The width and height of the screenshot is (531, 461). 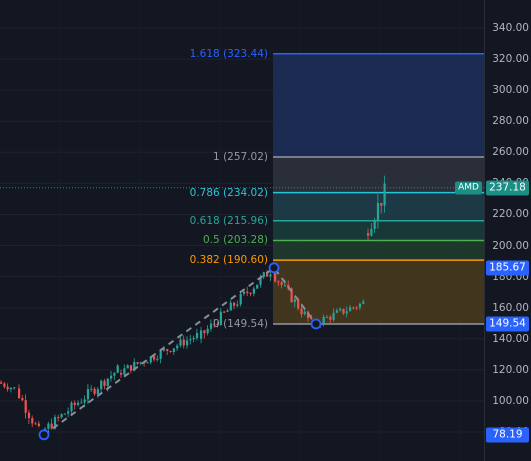 I want to click on price-tag-swing-low: 78.19, so click(x=507, y=435).